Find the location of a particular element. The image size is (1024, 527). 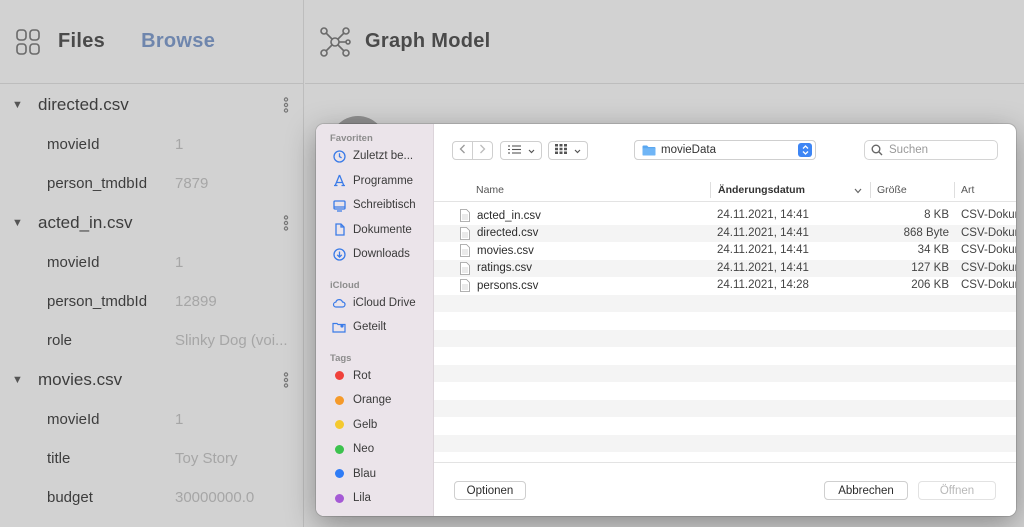

column-header-date: Änderungsdatum is located at coordinates (761, 190).